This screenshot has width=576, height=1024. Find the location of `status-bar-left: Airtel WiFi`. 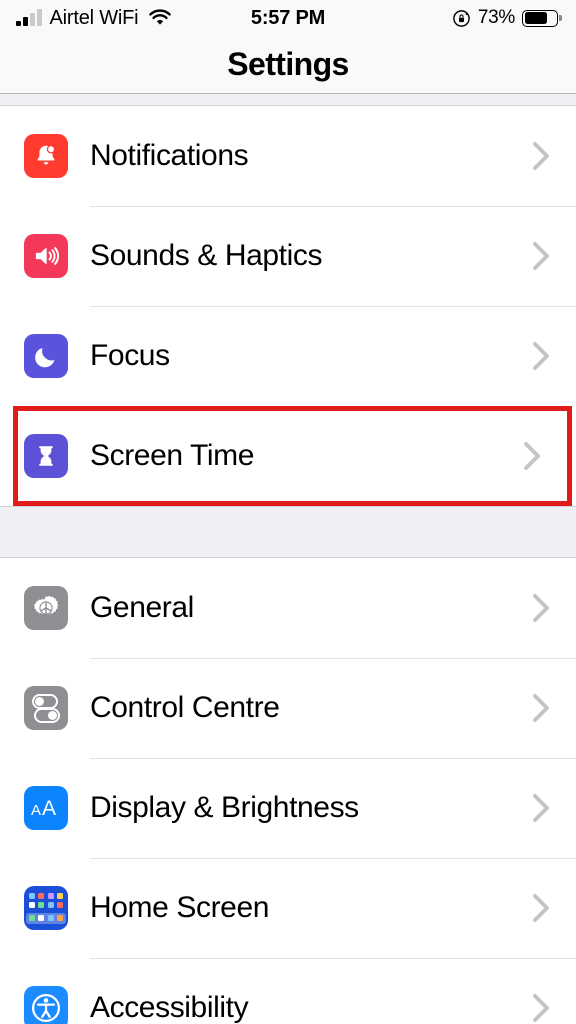

status-bar-left: Airtel WiFi is located at coordinates (94, 18).